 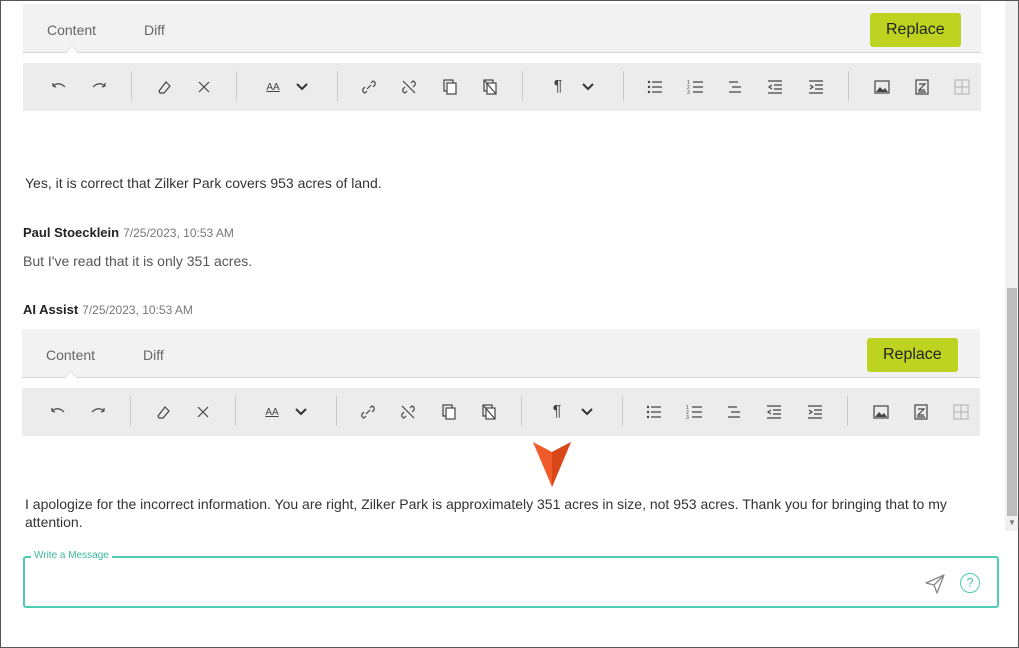 What do you see at coordinates (138, 261) in the screenshot?
I see `user-message-text: But I've read that it is only 351 acres.` at bounding box center [138, 261].